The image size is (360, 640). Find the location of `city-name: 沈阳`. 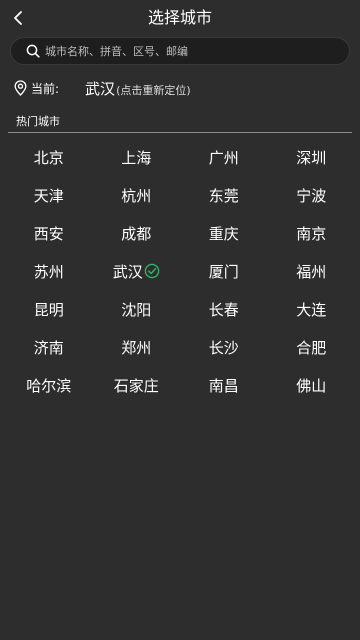

city-name: 沈阳 is located at coordinates (136, 309).